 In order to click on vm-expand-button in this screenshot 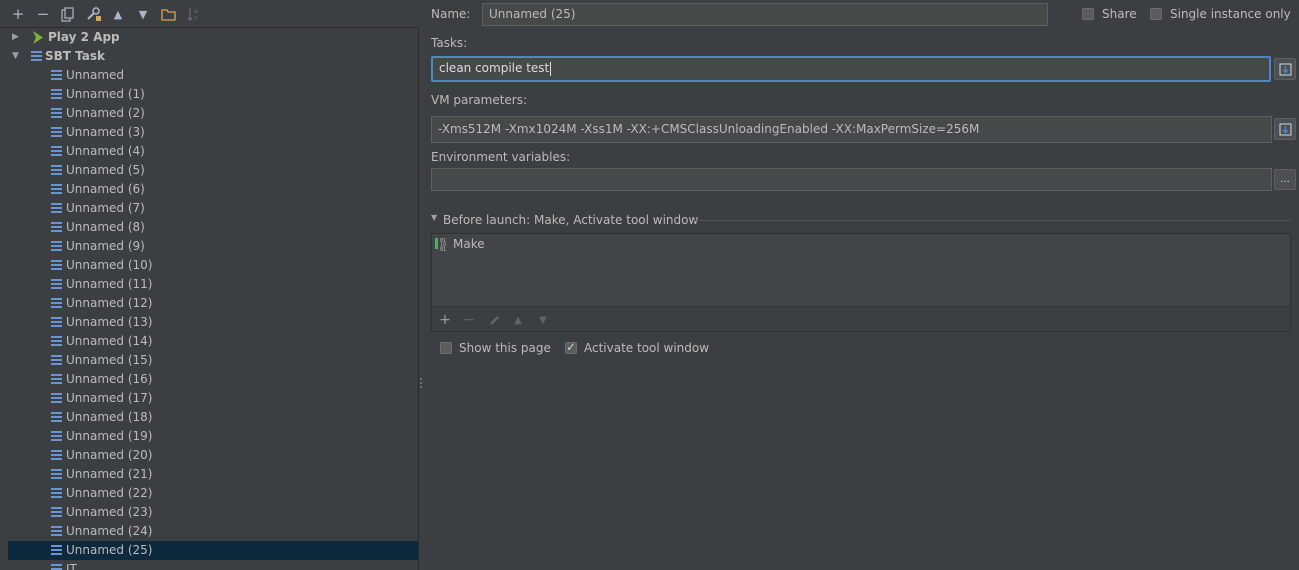, I will do `click(1285, 129)`.